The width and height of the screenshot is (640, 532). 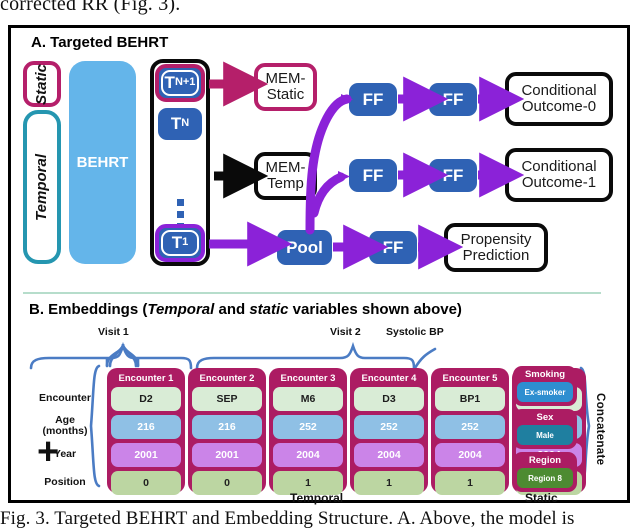 What do you see at coordinates (389, 399) in the screenshot?
I see `cell-encounter: D3` at bounding box center [389, 399].